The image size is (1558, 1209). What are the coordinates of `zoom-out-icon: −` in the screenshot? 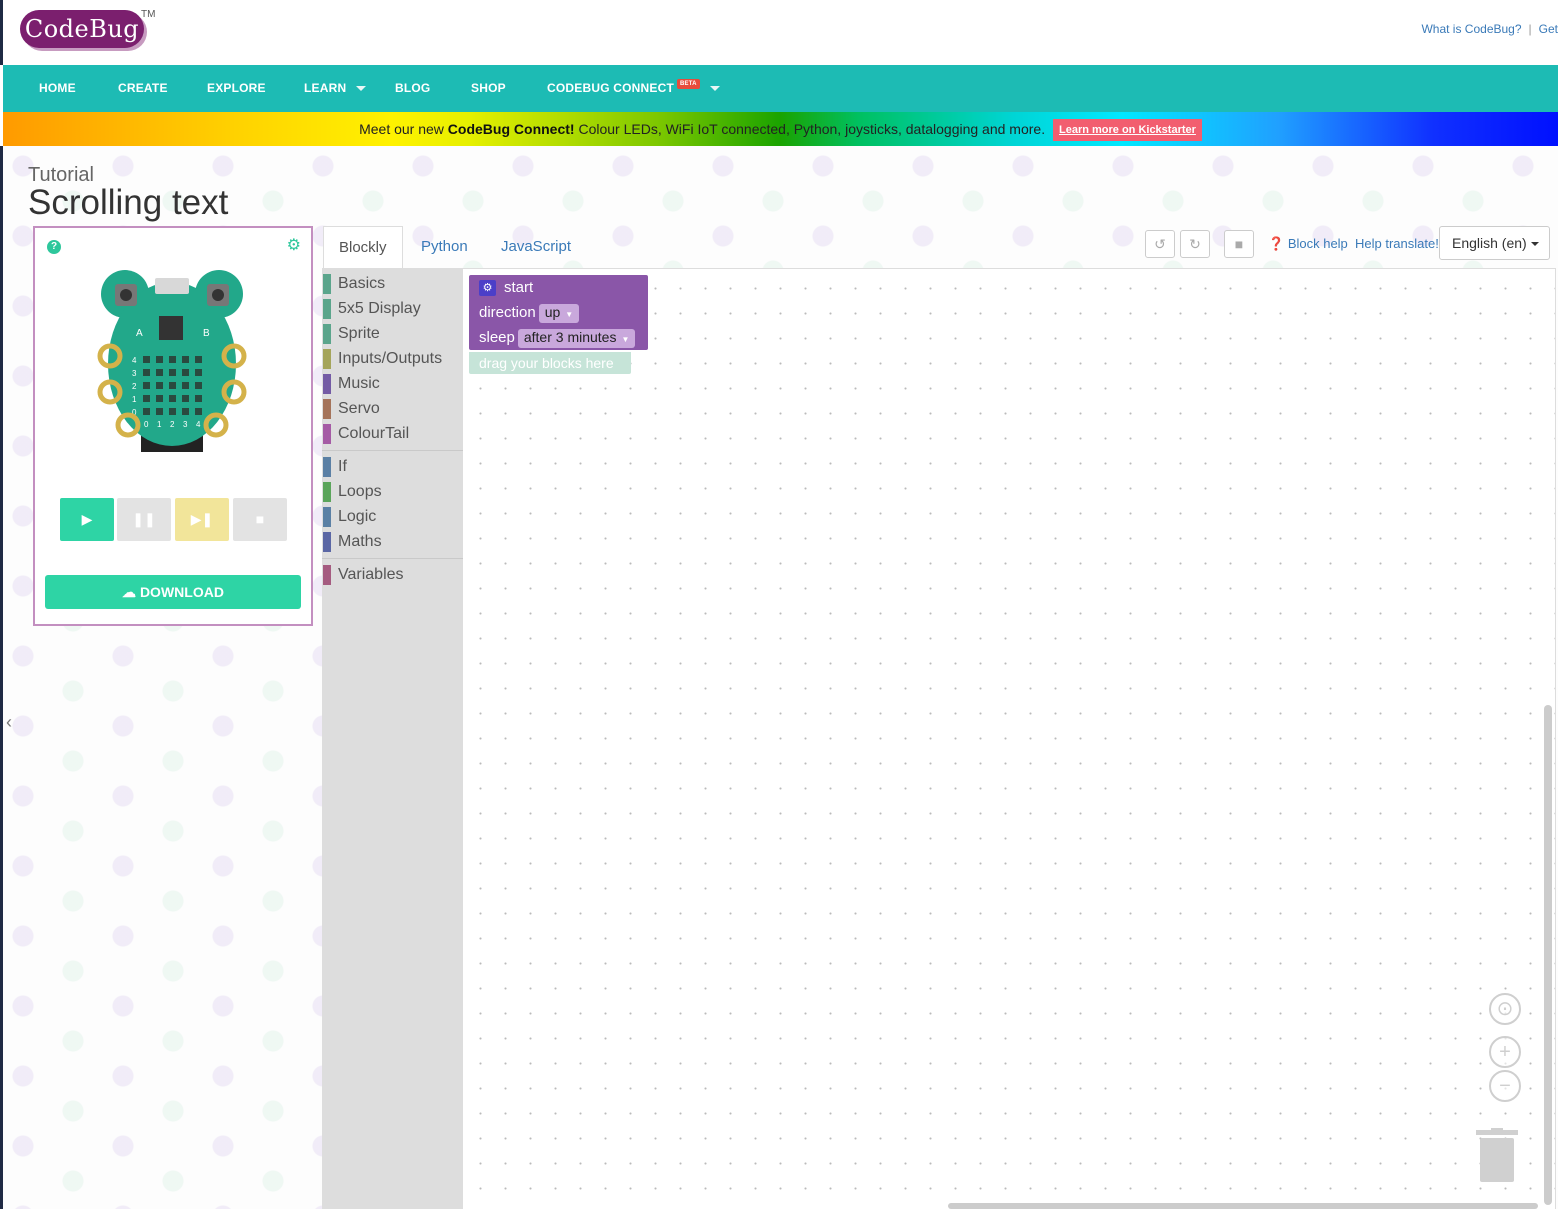 It's located at (1505, 1086).